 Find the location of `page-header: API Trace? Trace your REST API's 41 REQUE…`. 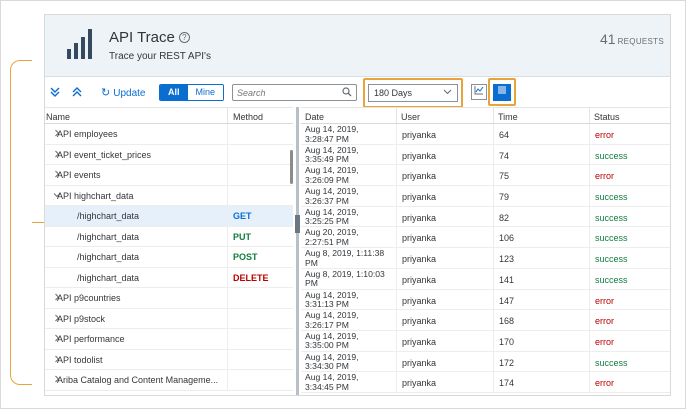

page-header: API Trace? Trace your REST API's 41 REQUE… is located at coordinates (357, 46).